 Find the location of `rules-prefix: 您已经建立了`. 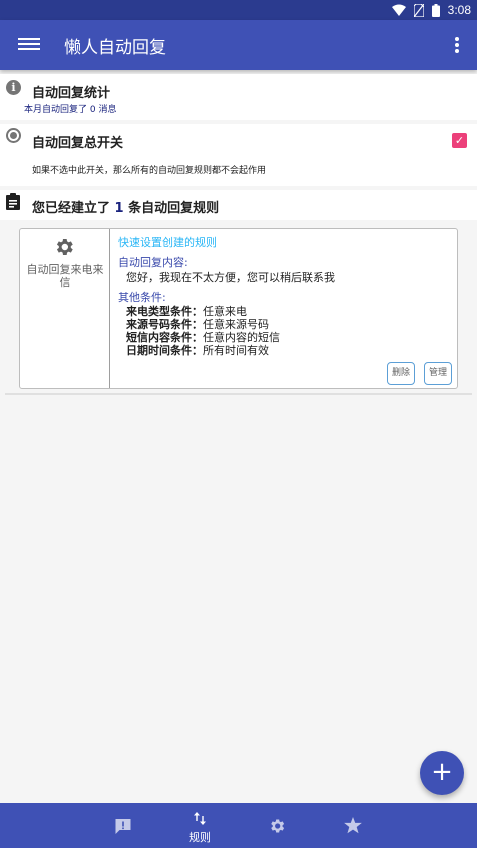

rules-prefix: 您已经建立了 is located at coordinates (71, 208).